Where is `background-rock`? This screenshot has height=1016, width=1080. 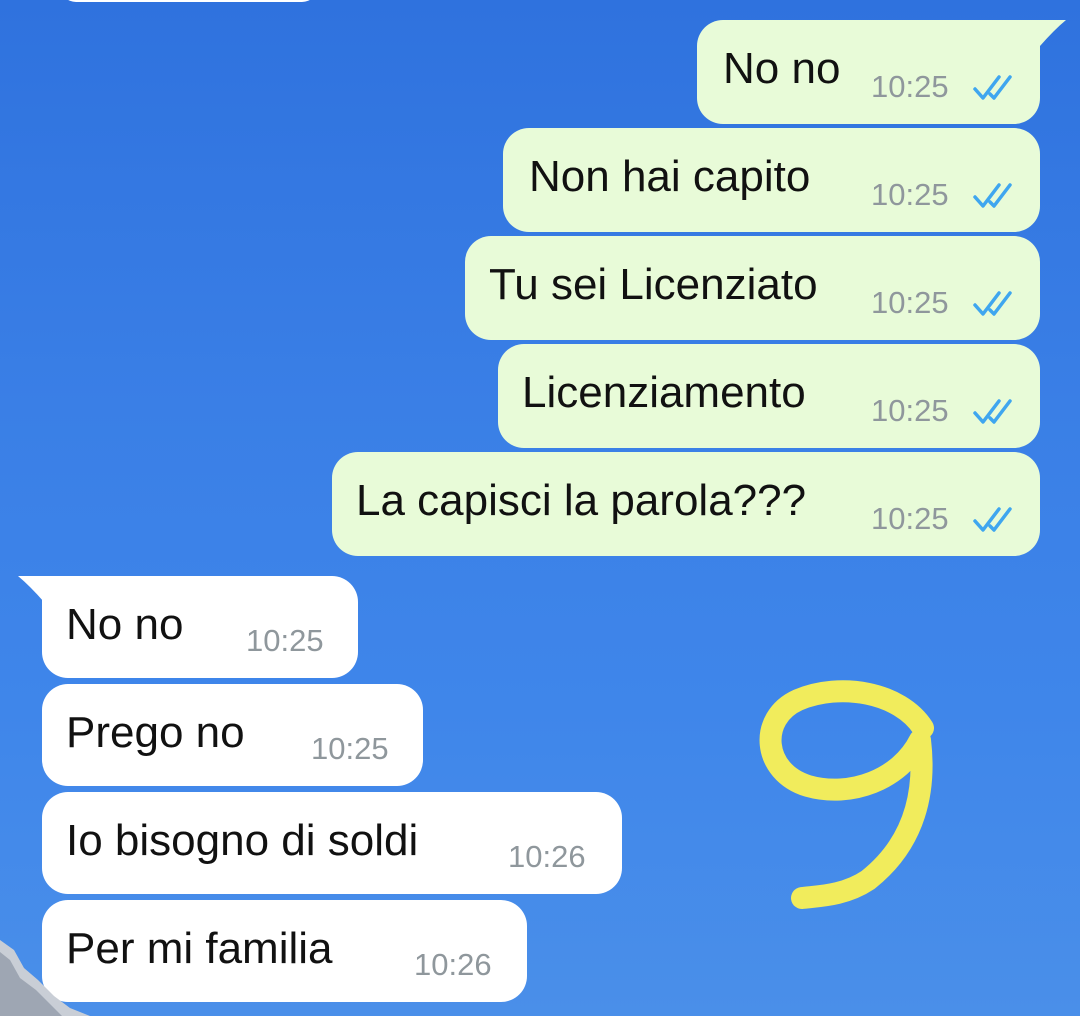 background-rock is located at coordinates (45, 978).